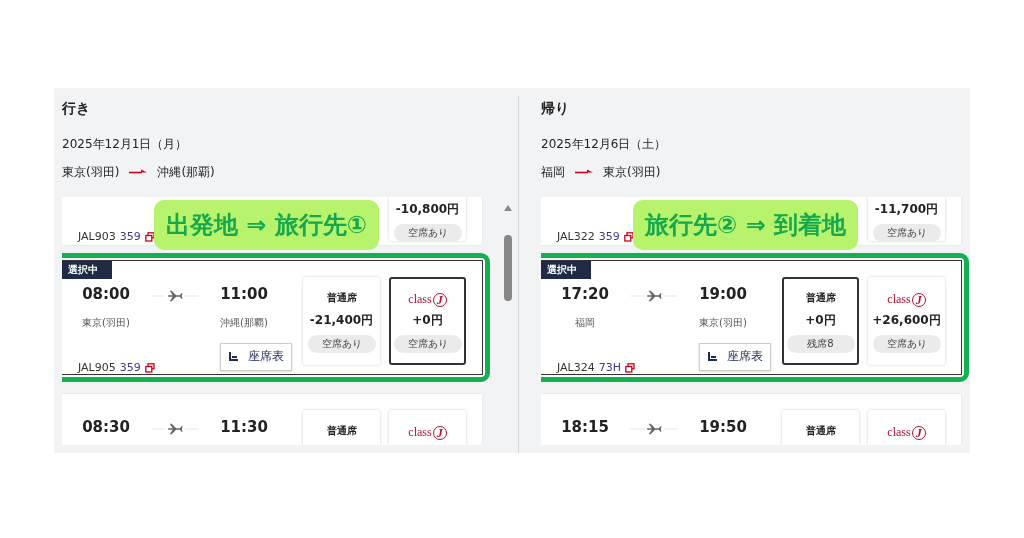 Image resolution: width=1024 pixels, height=538 pixels. Describe the element at coordinates (244, 428) in the screenshot. I see `arrival-time: 11:30` at that location.